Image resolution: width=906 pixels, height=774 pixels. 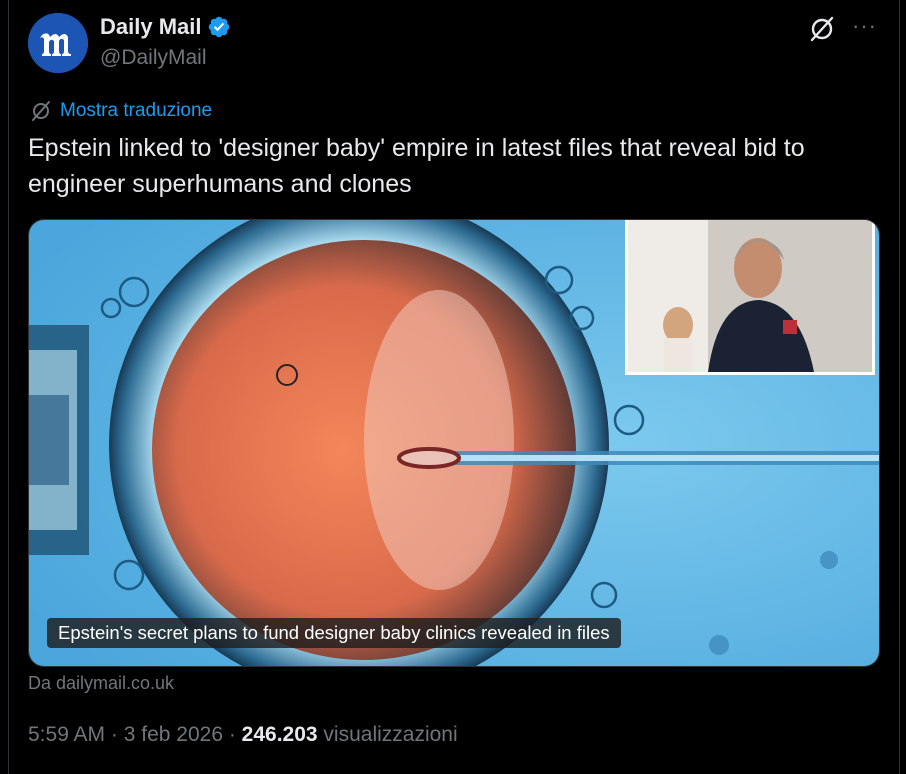 I want to click on tweet-date: 3 feb 2026, so click(x=173, y=734).